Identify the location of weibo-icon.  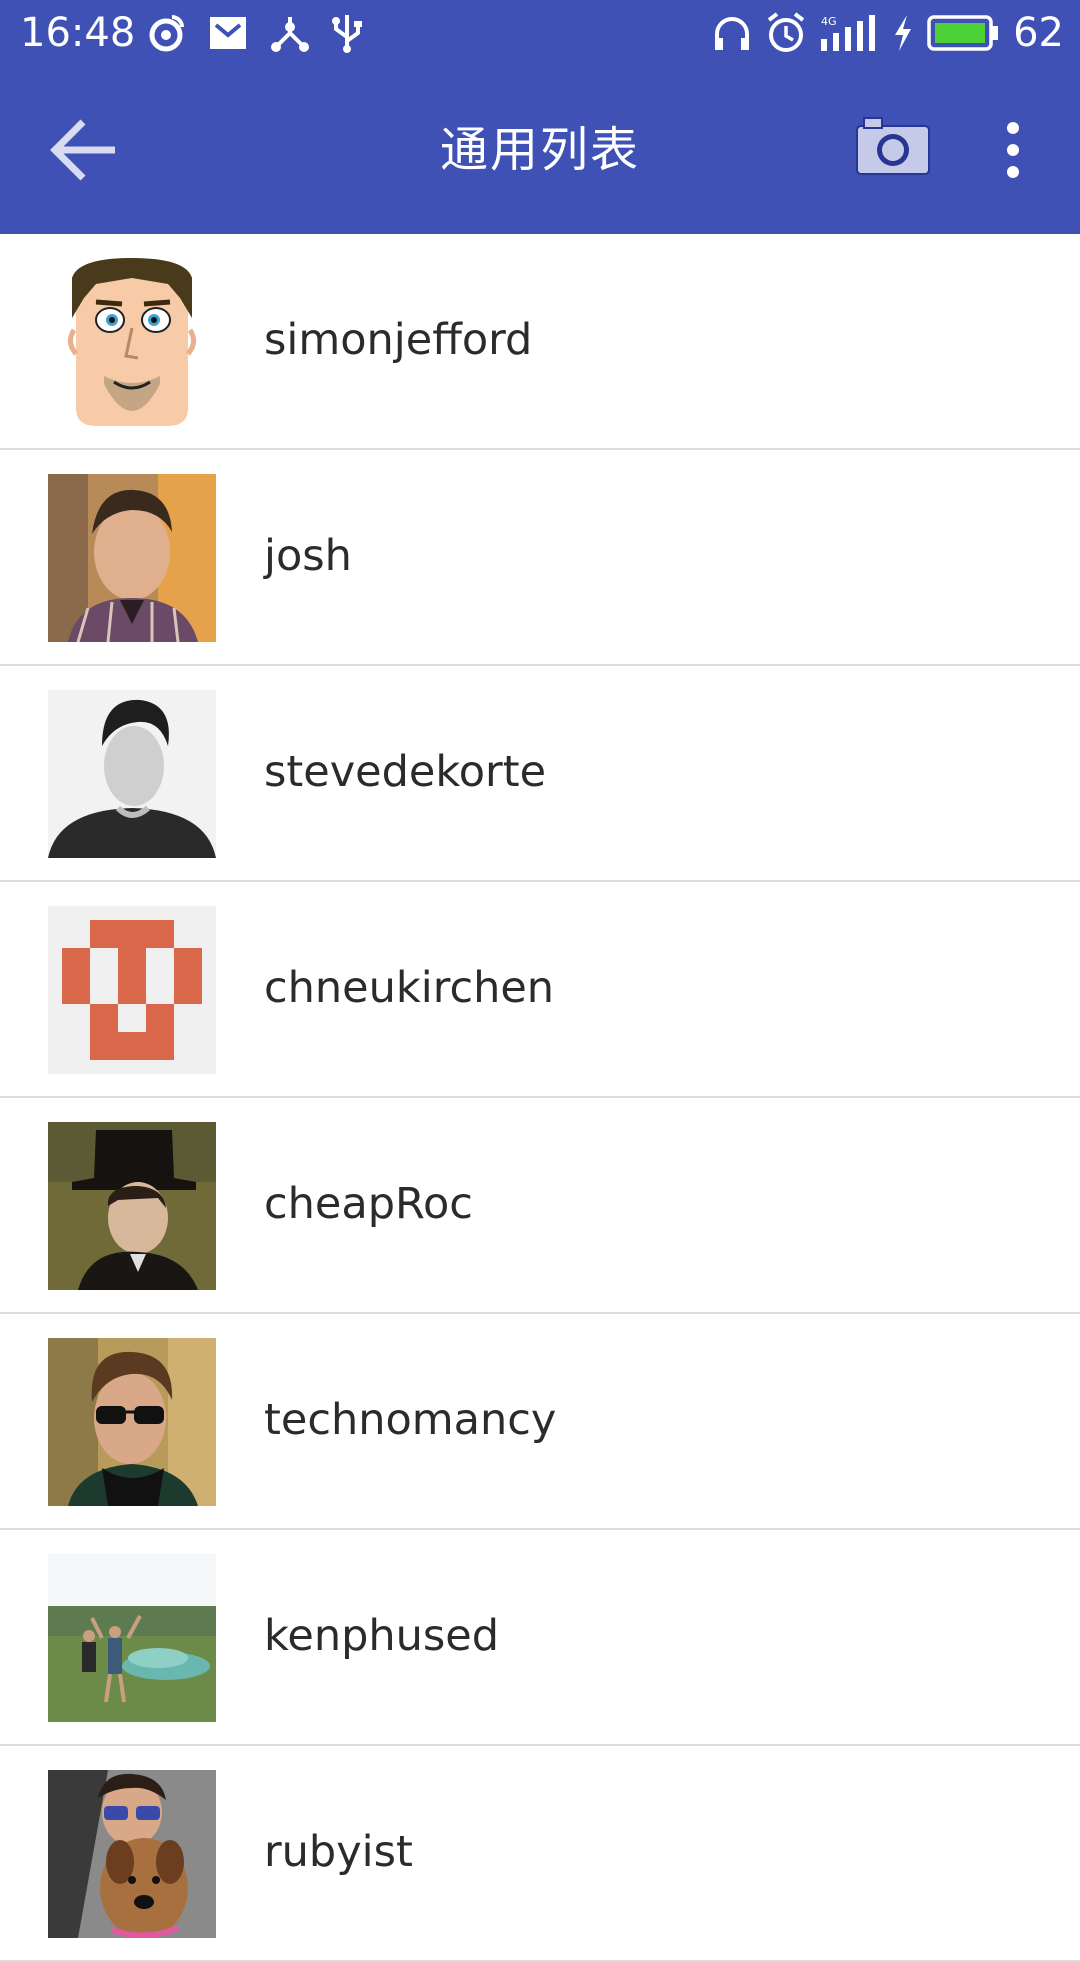
(166, 33).